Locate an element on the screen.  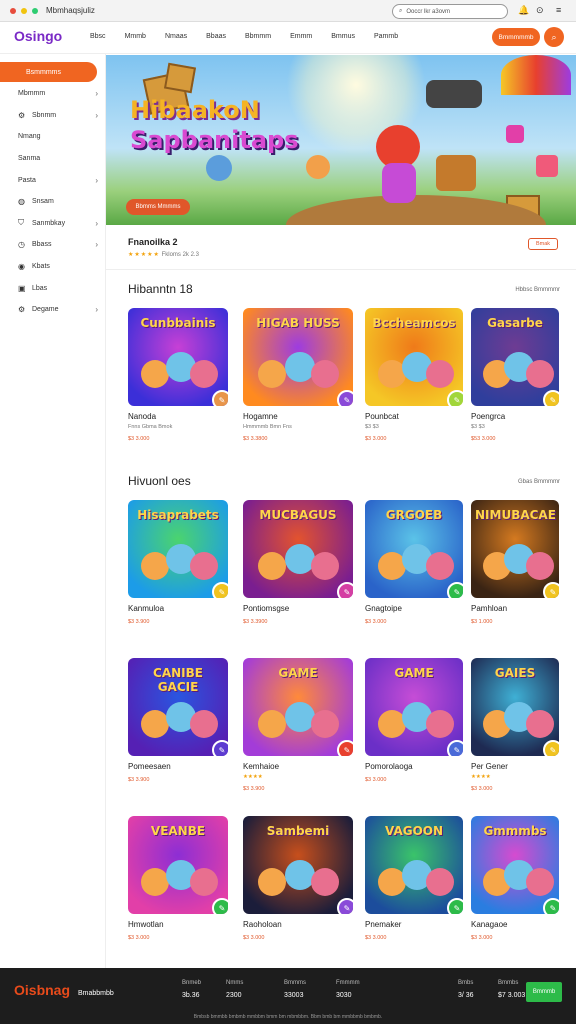
game-card: Gmmmbs ✎ Kanagaoe $3 3.000 is located at coordinates (515, 878).